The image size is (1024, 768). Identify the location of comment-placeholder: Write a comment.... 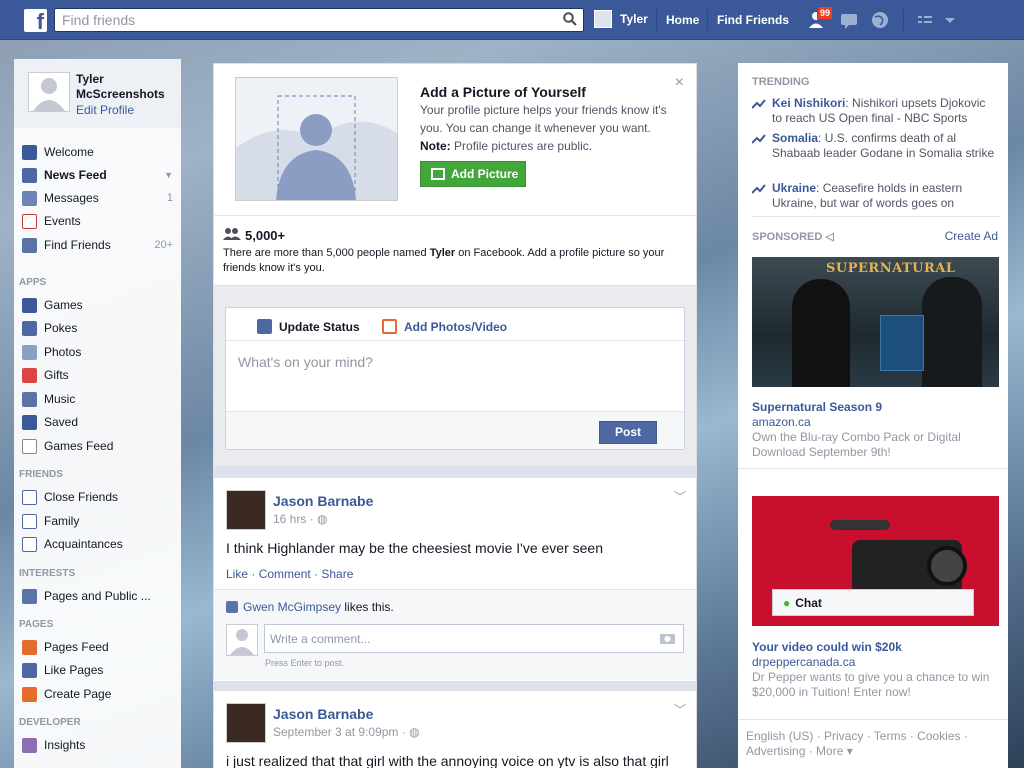
(320, 639).